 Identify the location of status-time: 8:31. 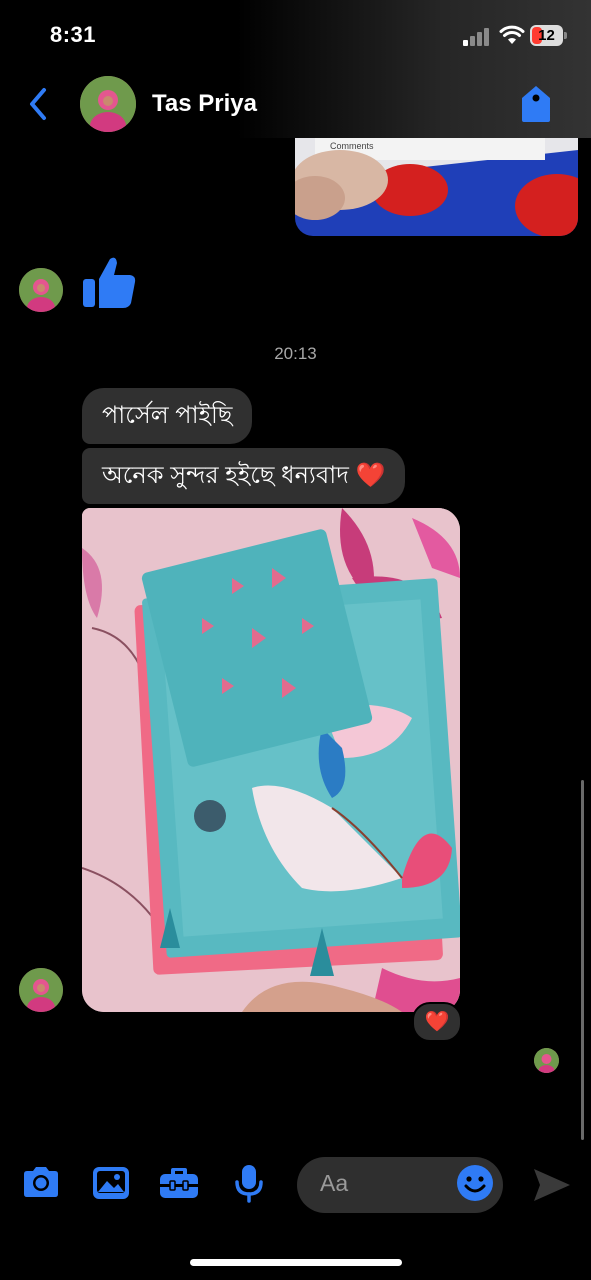
(73, 34).